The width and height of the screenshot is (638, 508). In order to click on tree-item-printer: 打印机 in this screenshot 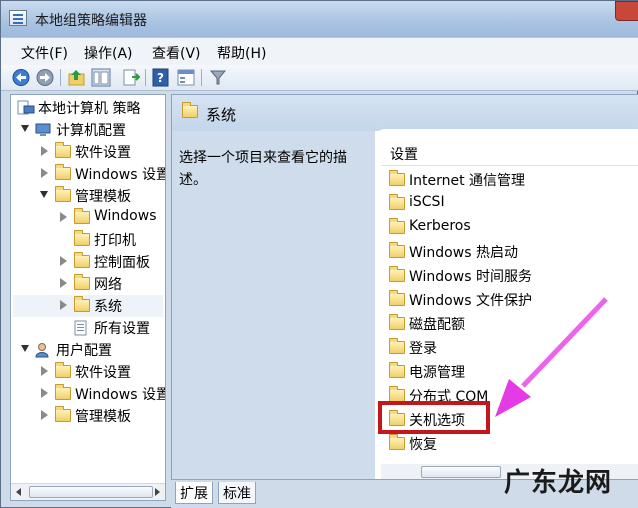, I will do `click(88, 240)`.